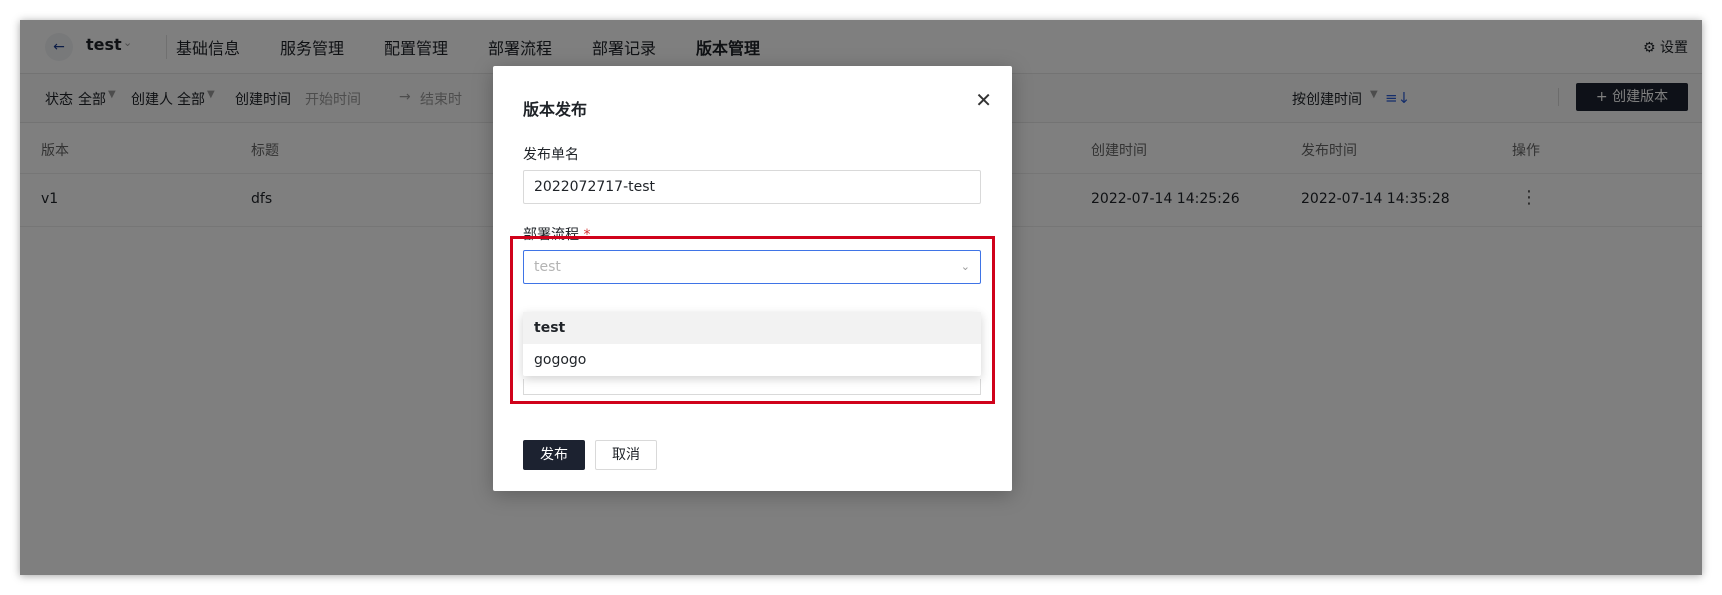  I want to click on option-test: test, so click(752, 328).